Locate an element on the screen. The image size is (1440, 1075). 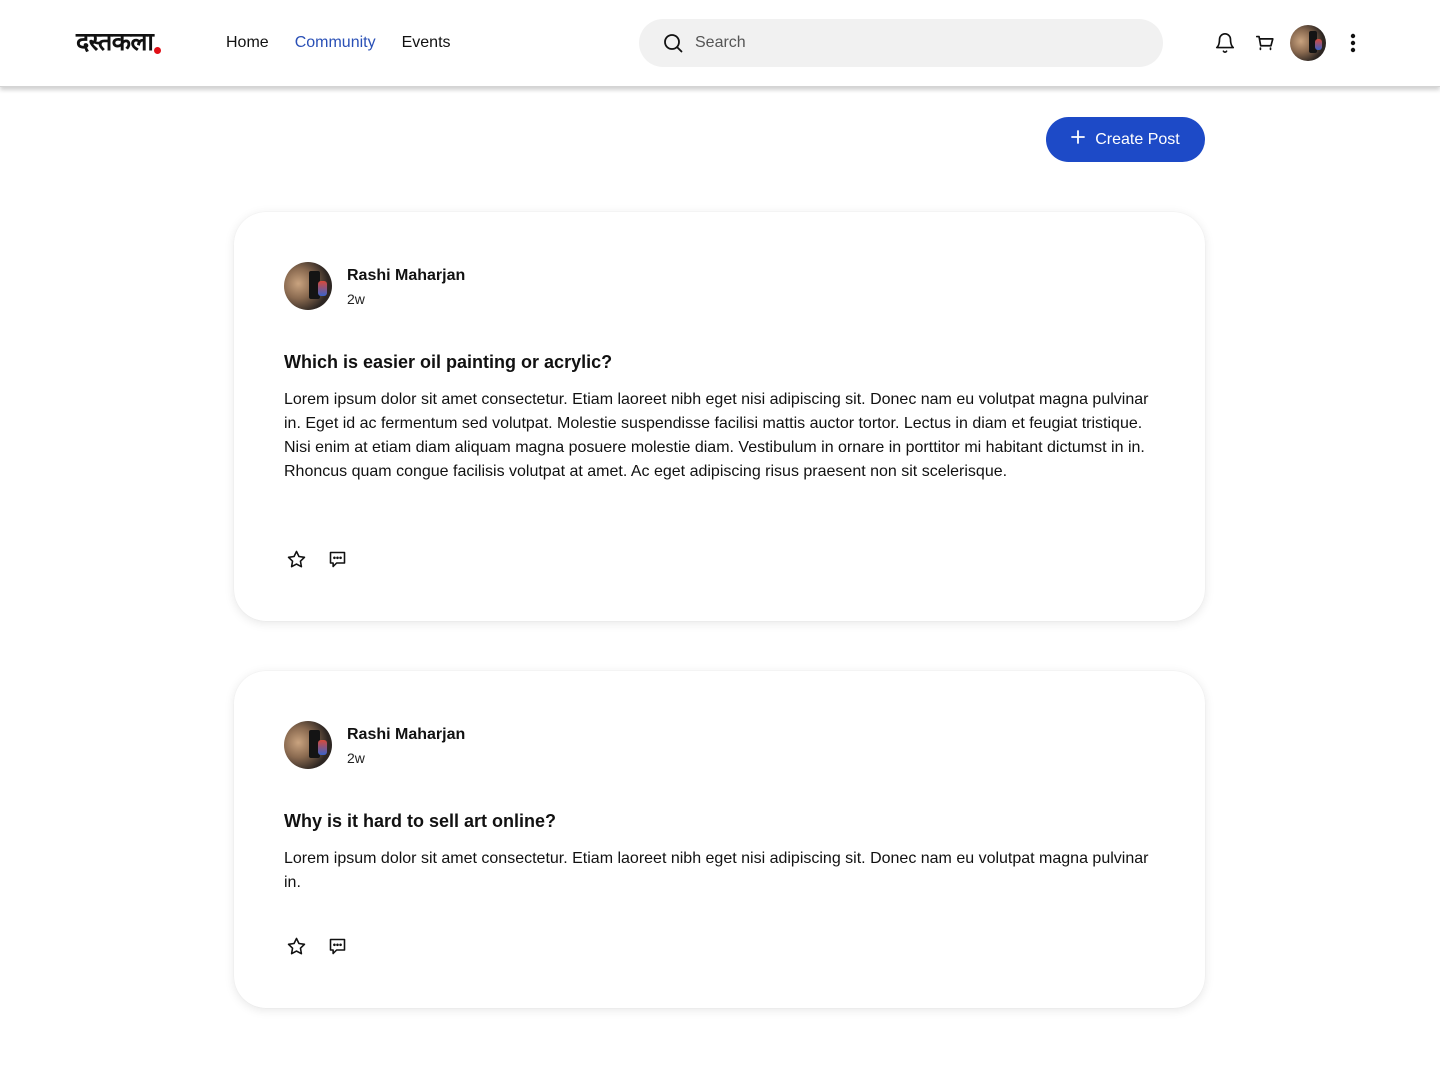
bell-icon is located at coordinates (1225, 43).